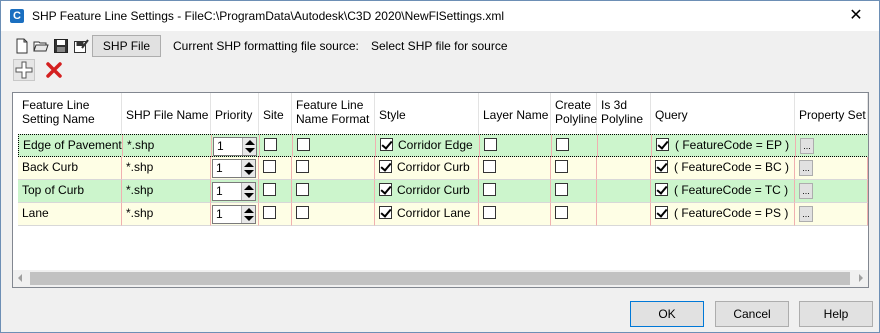 Image resolution: width=880 pixels, height=333 pixels. Describe the element at coordinates (333, 119) in the screenshot. I see `header-line: Name Format` at that location.